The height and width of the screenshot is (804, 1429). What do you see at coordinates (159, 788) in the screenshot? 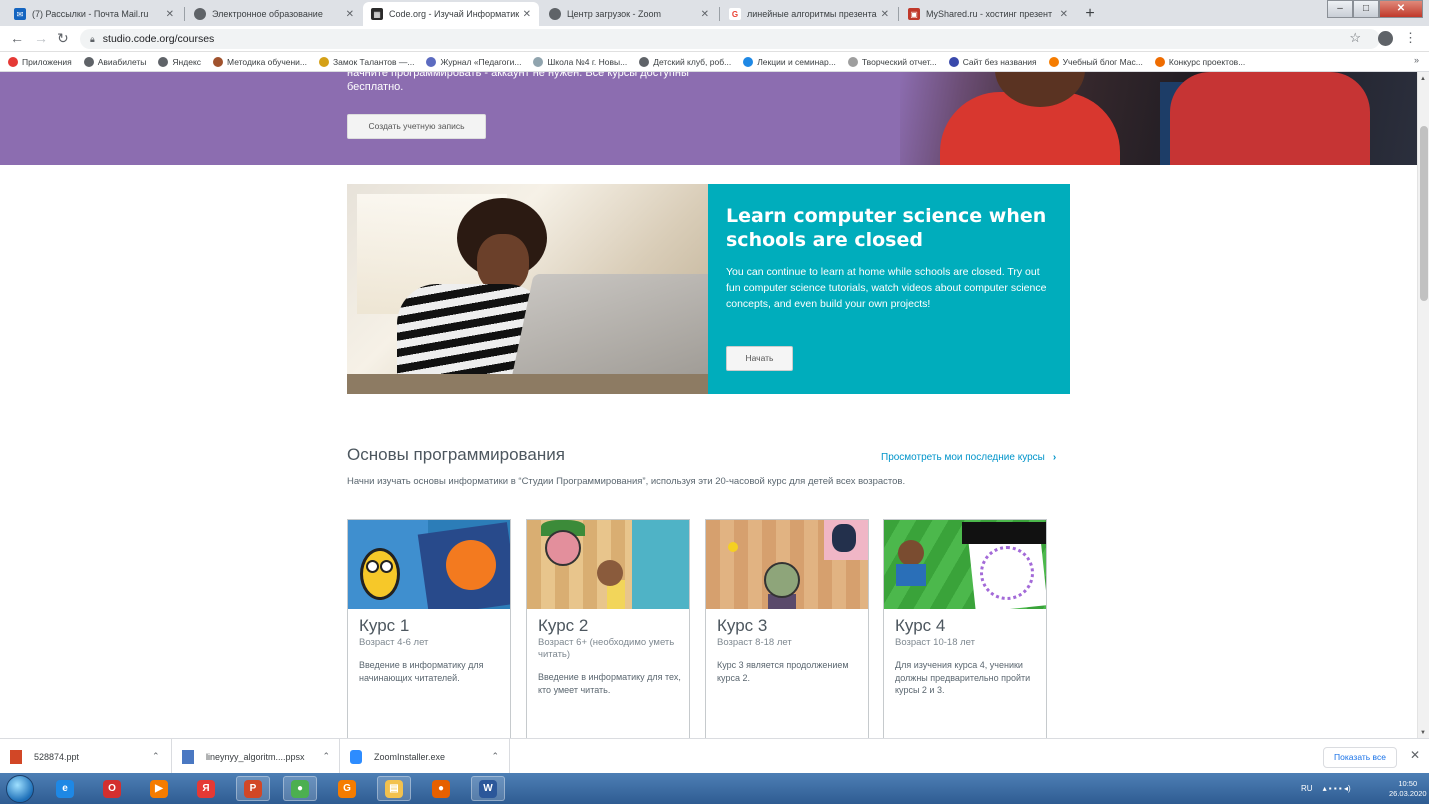
I see `taskbar-app: ▶` at bounding box center [159, 788].